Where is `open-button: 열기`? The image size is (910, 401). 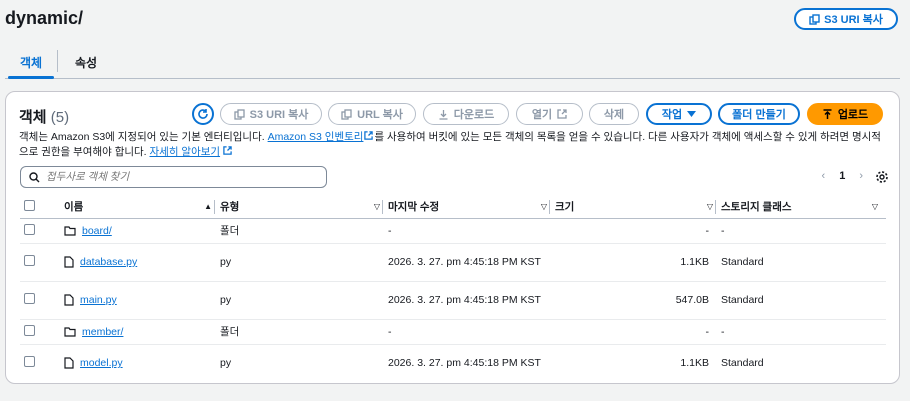
open-button: 열기 is located at coordinates (549, 114).